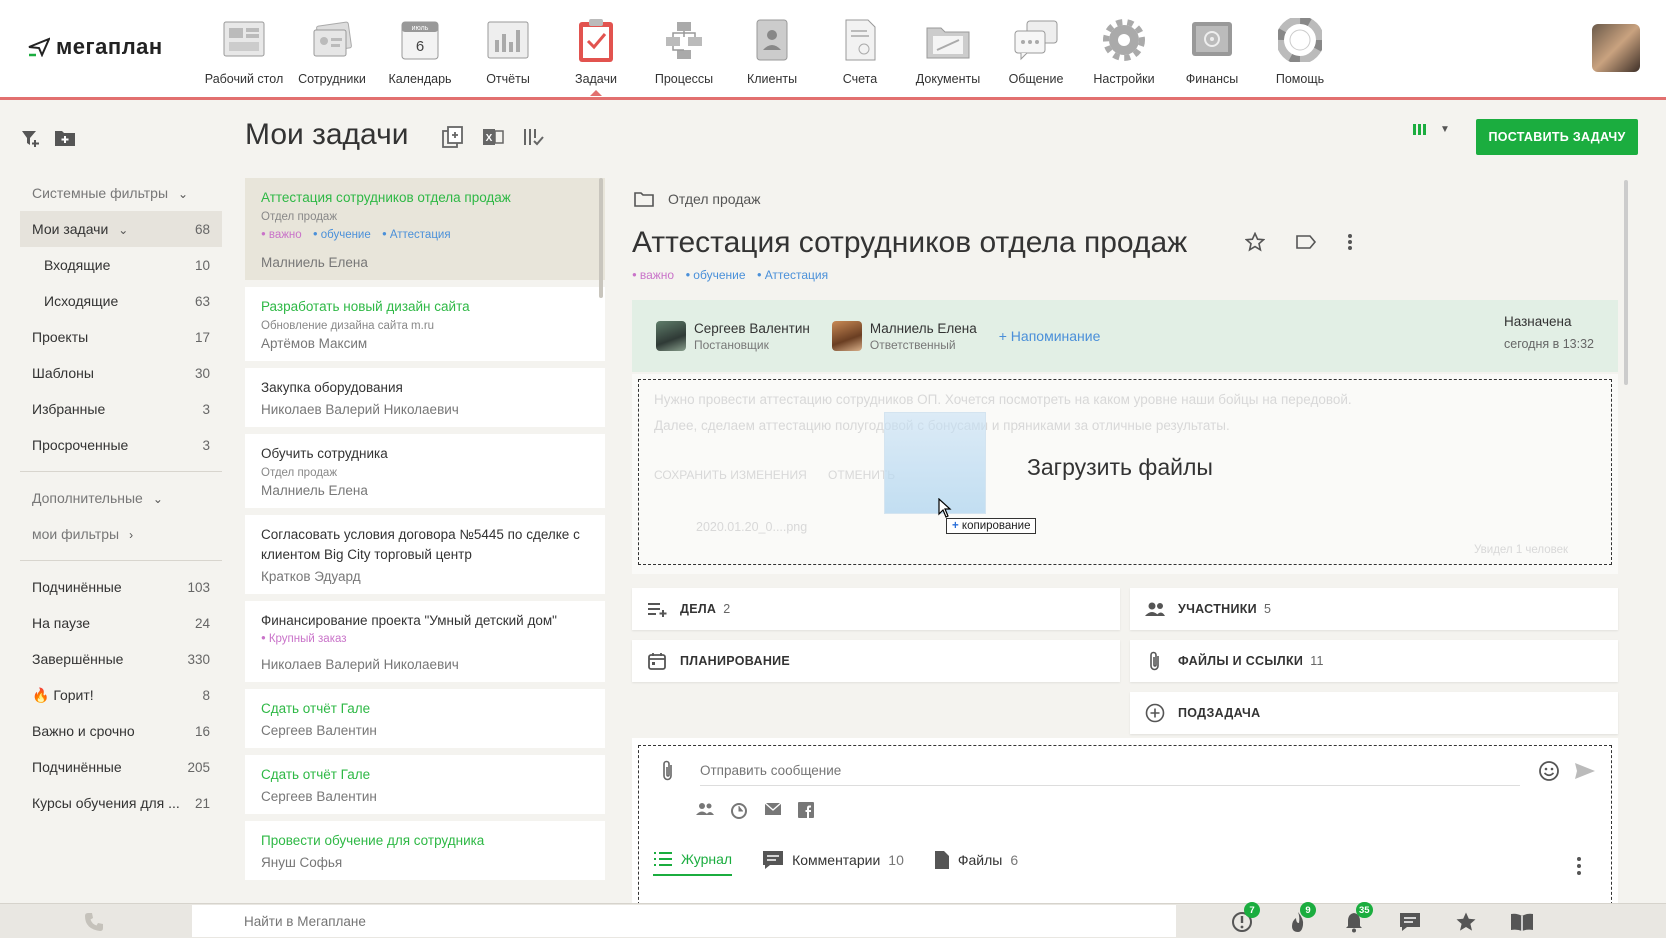  Describe the element at coordinates (596, 53) in the screenshot. I see `nav-tasks: Задачи` at that location.